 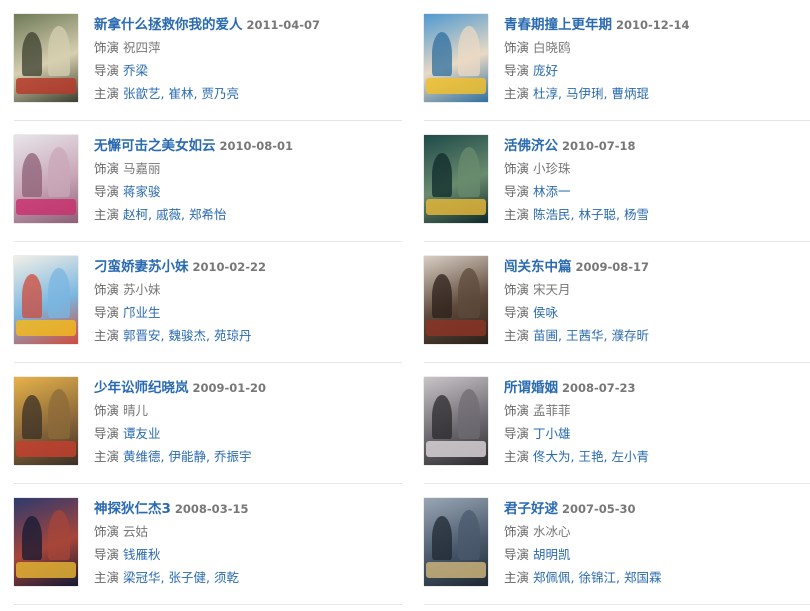 I want to click on cast-member-link: 乔振宇, so click(x=233, y=456).